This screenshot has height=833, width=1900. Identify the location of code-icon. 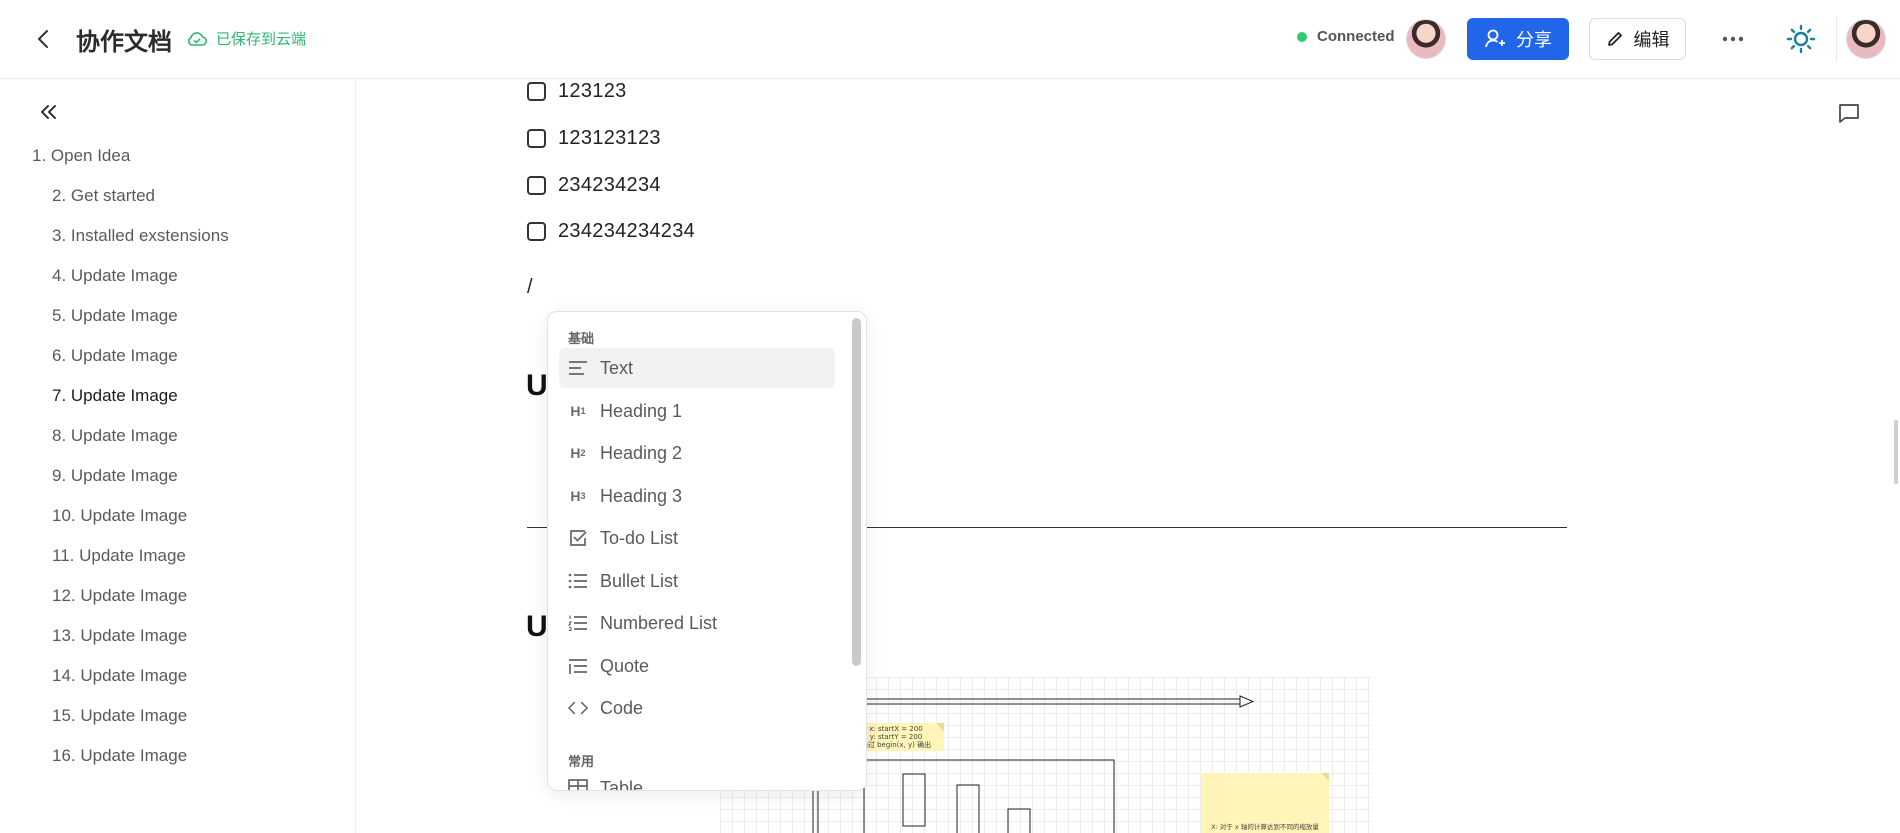
(578, 708).